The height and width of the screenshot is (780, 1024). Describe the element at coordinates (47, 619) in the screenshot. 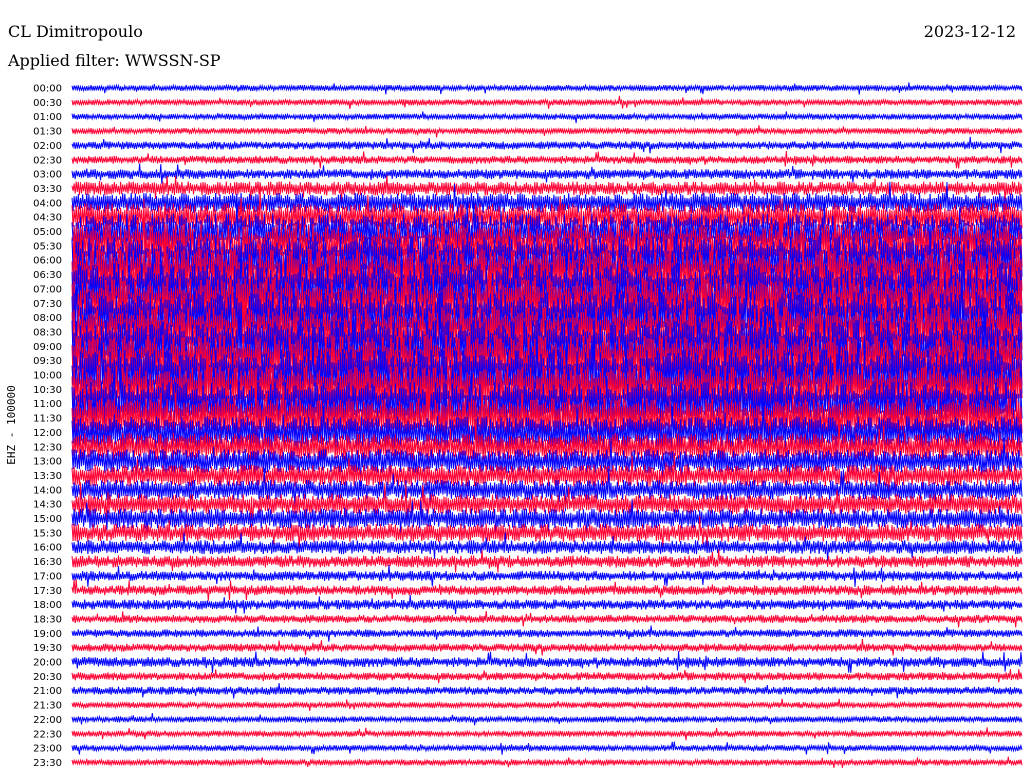

I see `row-label: 18:30` at that location.